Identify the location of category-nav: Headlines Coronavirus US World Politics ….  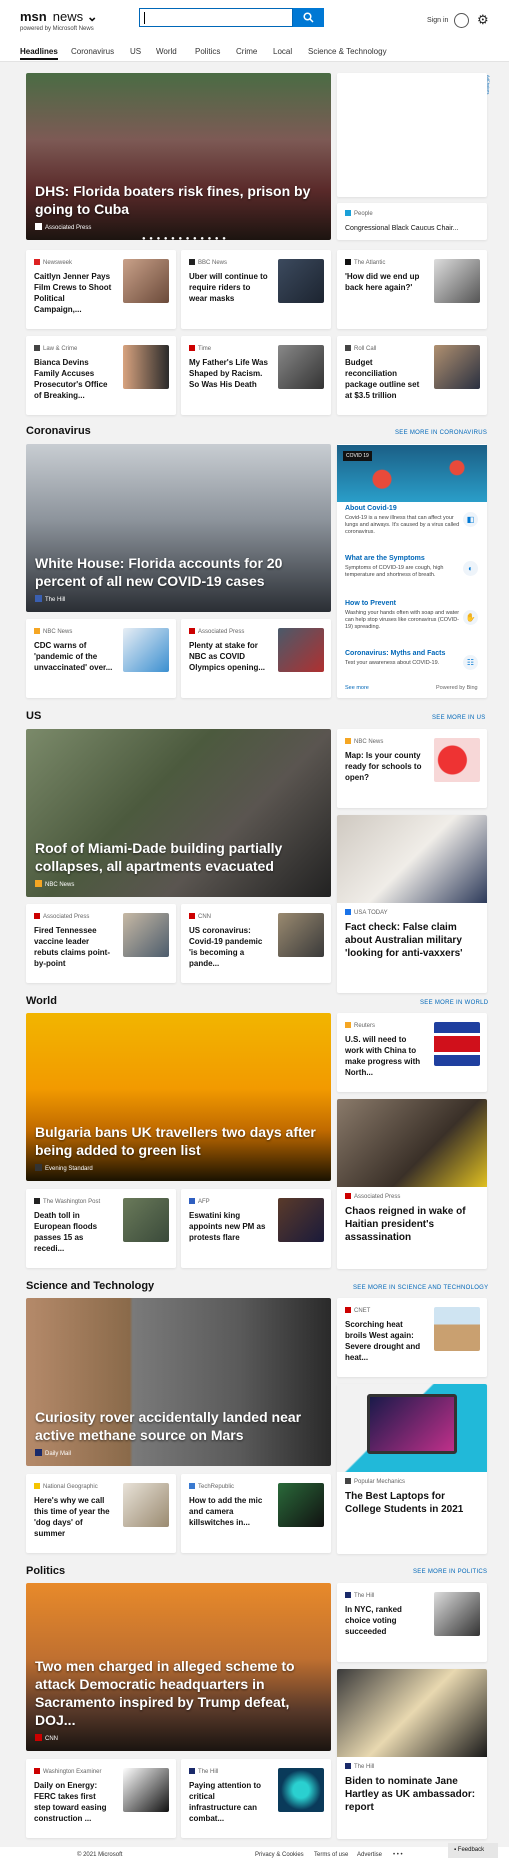
(254, 52).